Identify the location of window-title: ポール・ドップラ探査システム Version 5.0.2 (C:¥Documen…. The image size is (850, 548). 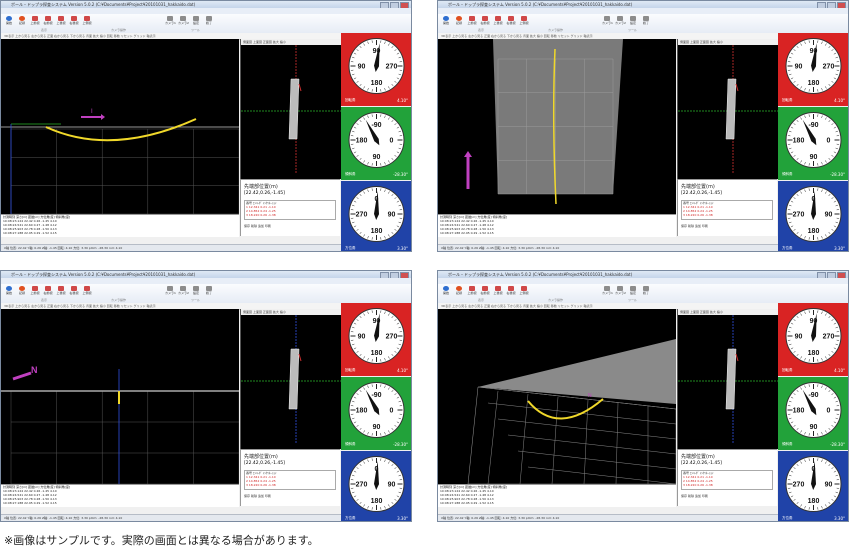
(540, 4).